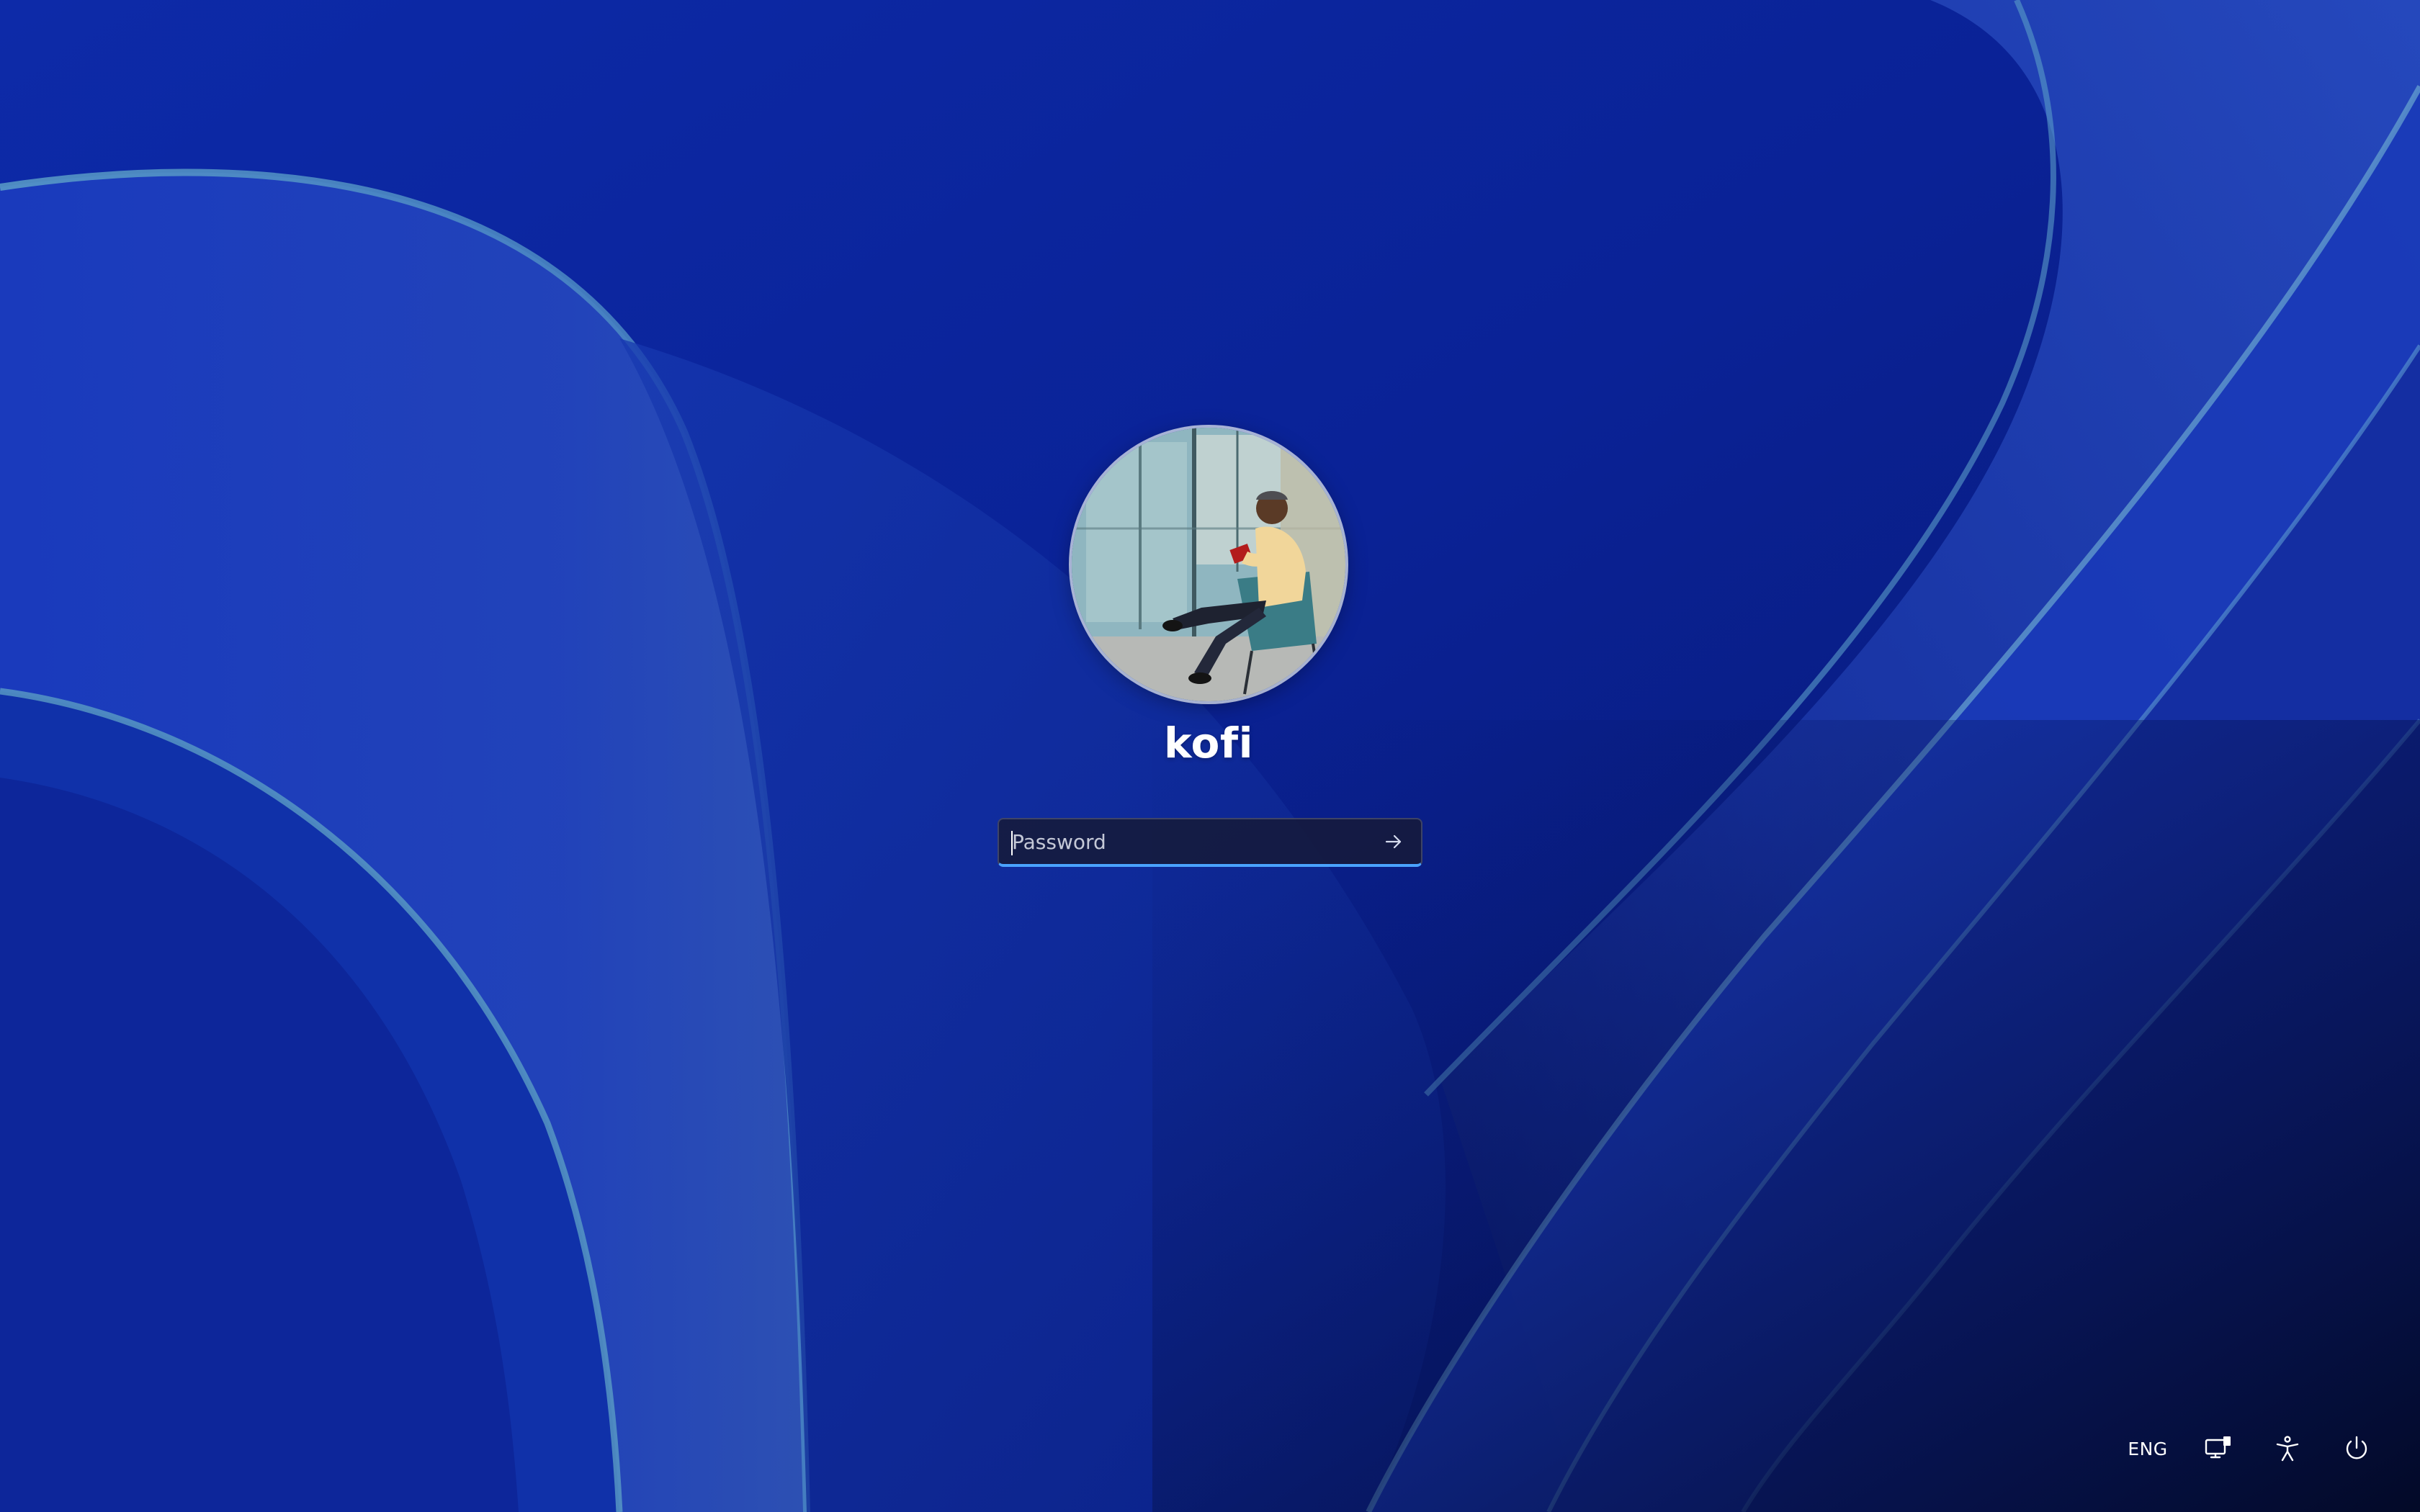  Describe the element at coordinates (1208, 743) in the screenshot. I see `username-label: kofi` at that location.